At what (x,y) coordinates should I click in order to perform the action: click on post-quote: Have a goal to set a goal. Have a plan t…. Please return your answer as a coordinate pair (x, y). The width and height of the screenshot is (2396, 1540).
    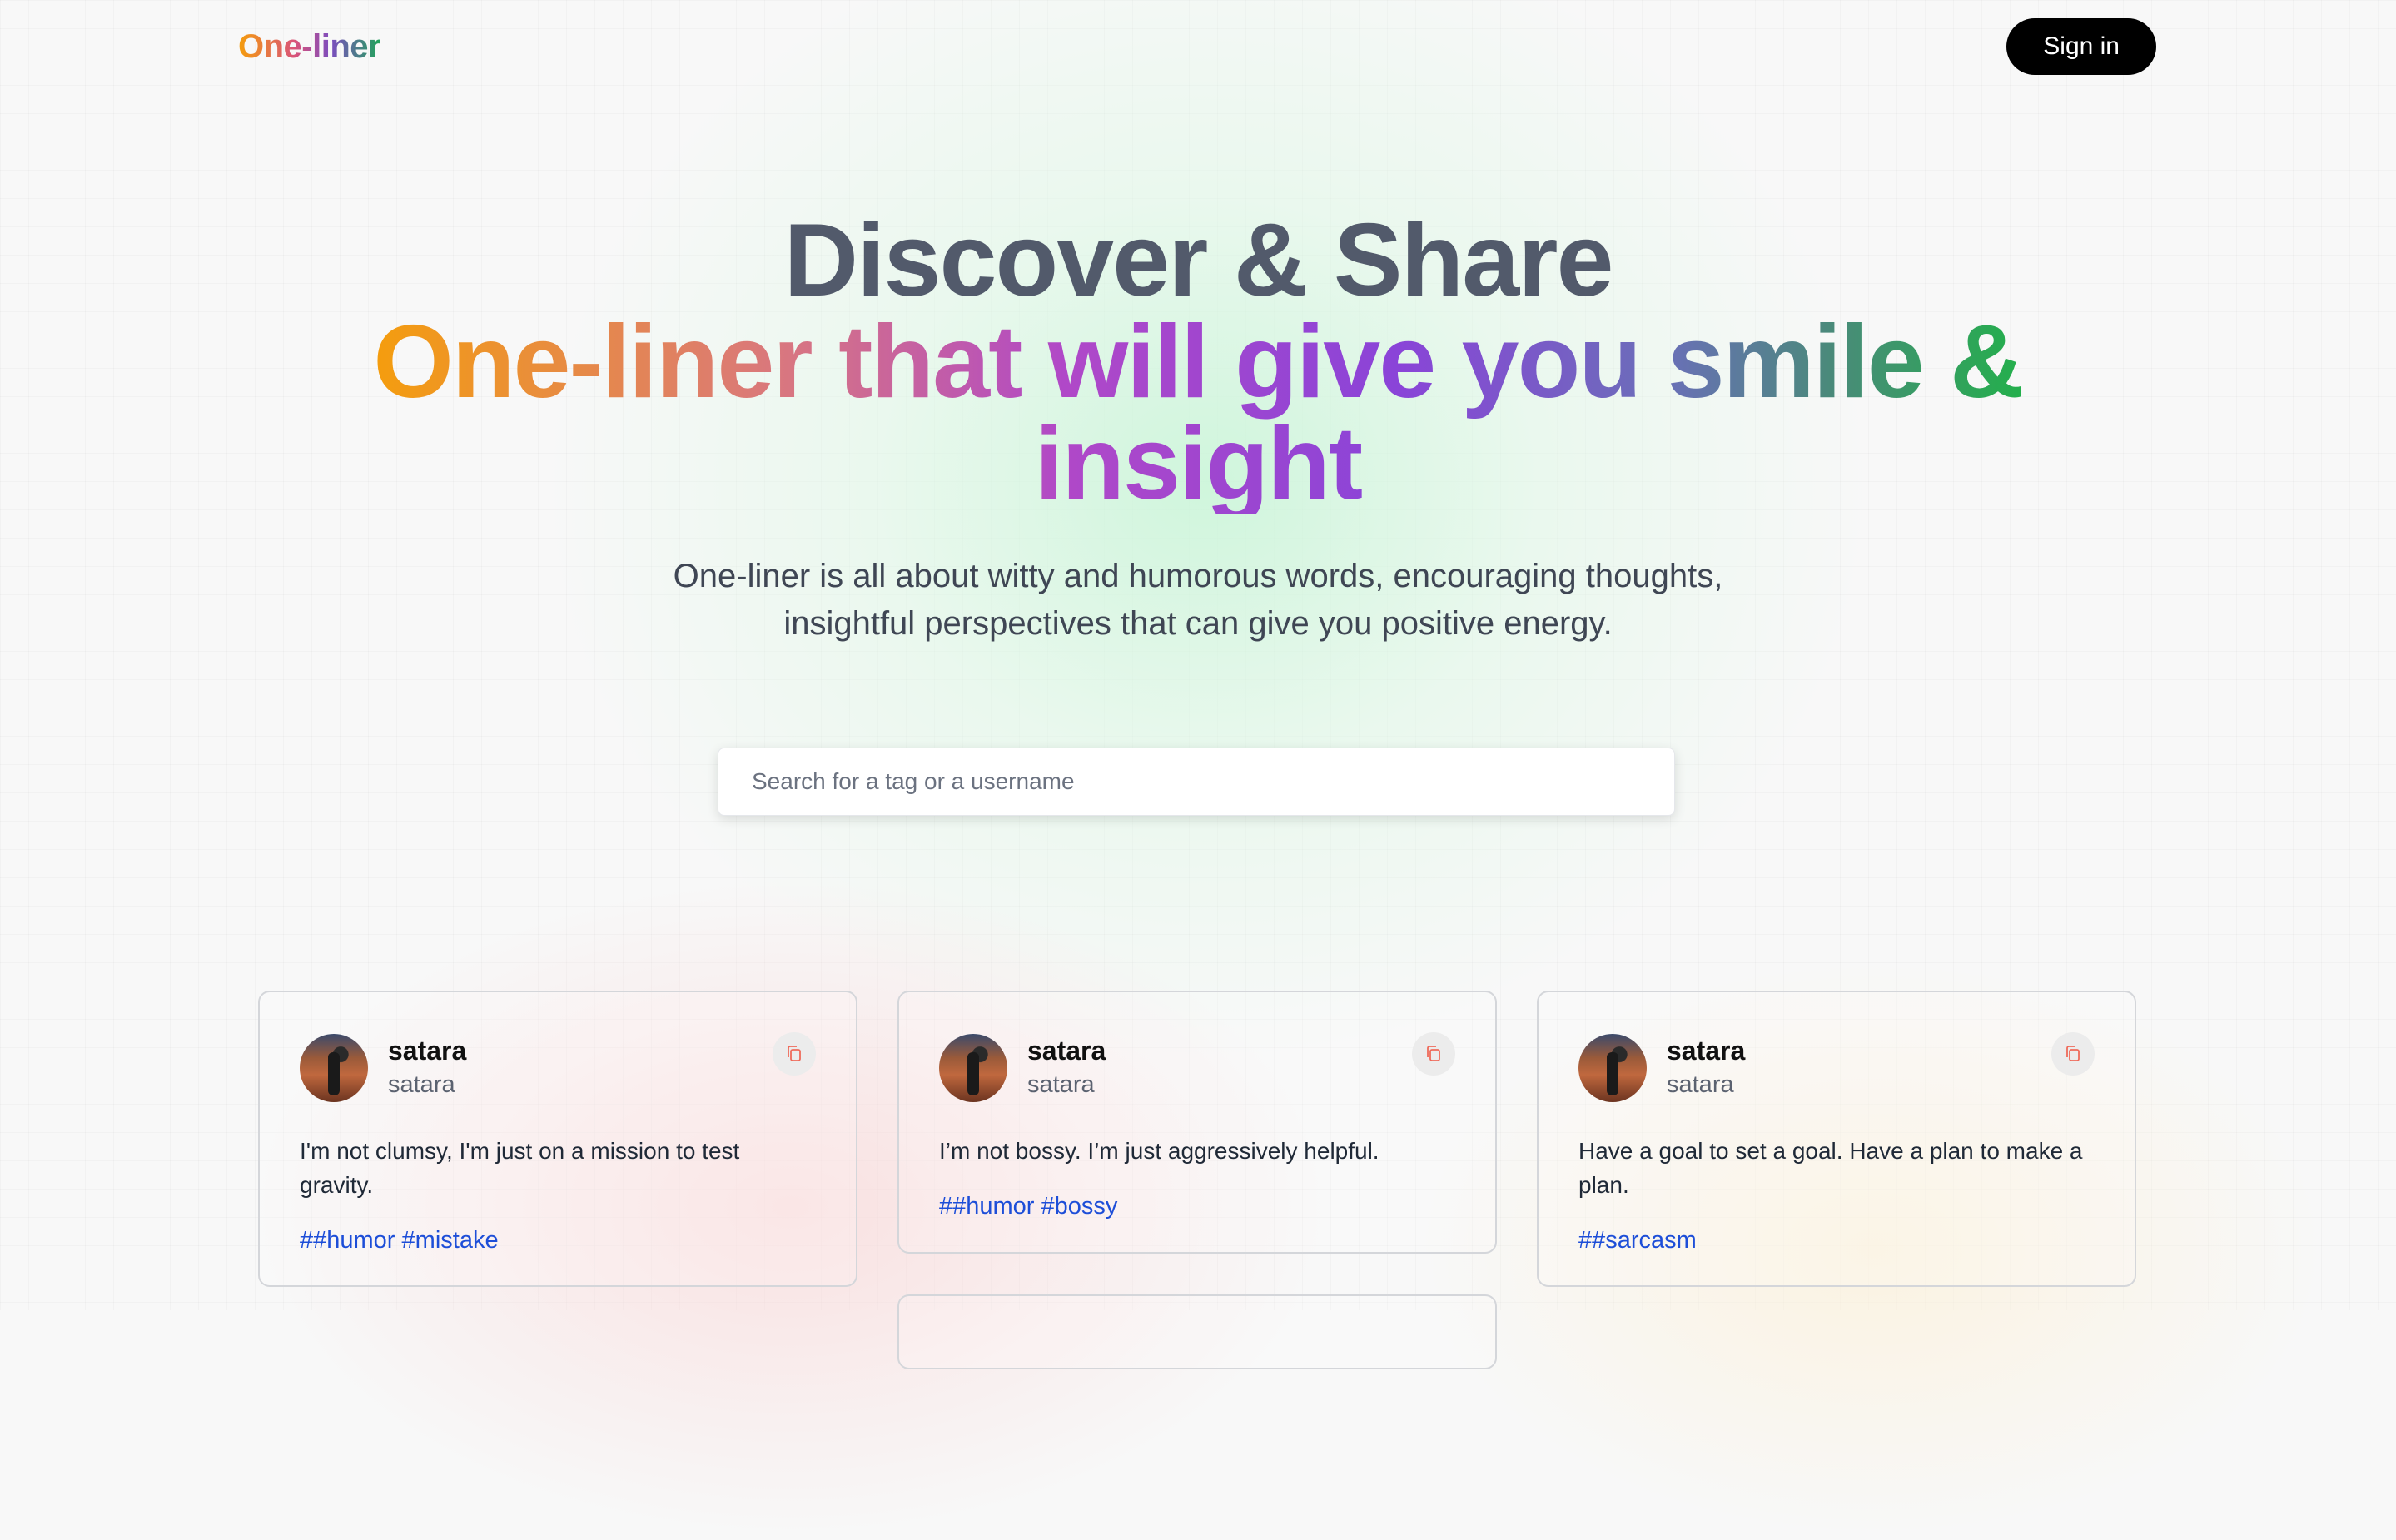
    Looking at the image, I should click on (1831, 1168).